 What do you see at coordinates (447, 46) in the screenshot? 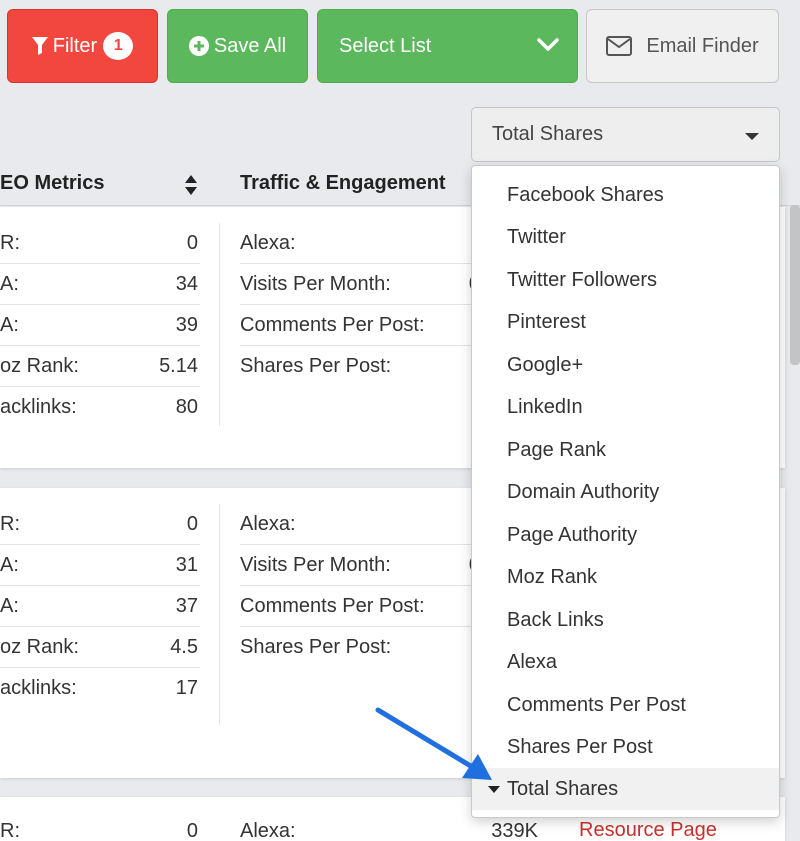
I see `select-list-dropdown: Select List` at bounding box center [447, 46].